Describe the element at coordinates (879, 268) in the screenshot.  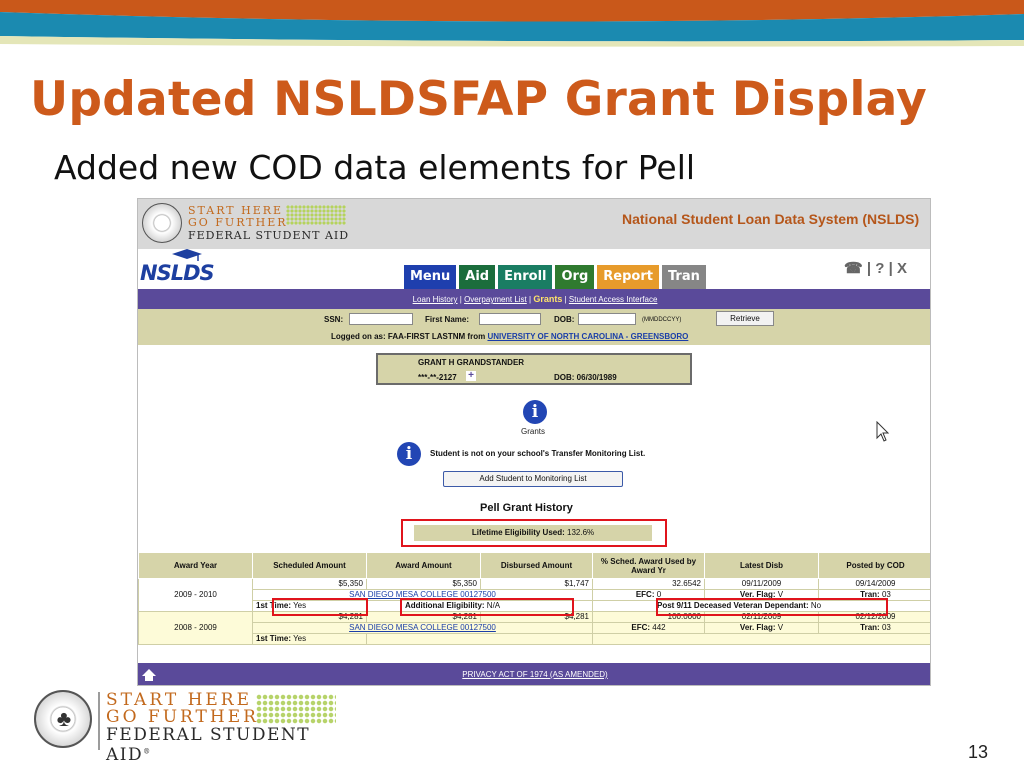
I see `help-icon: ?` at that location.